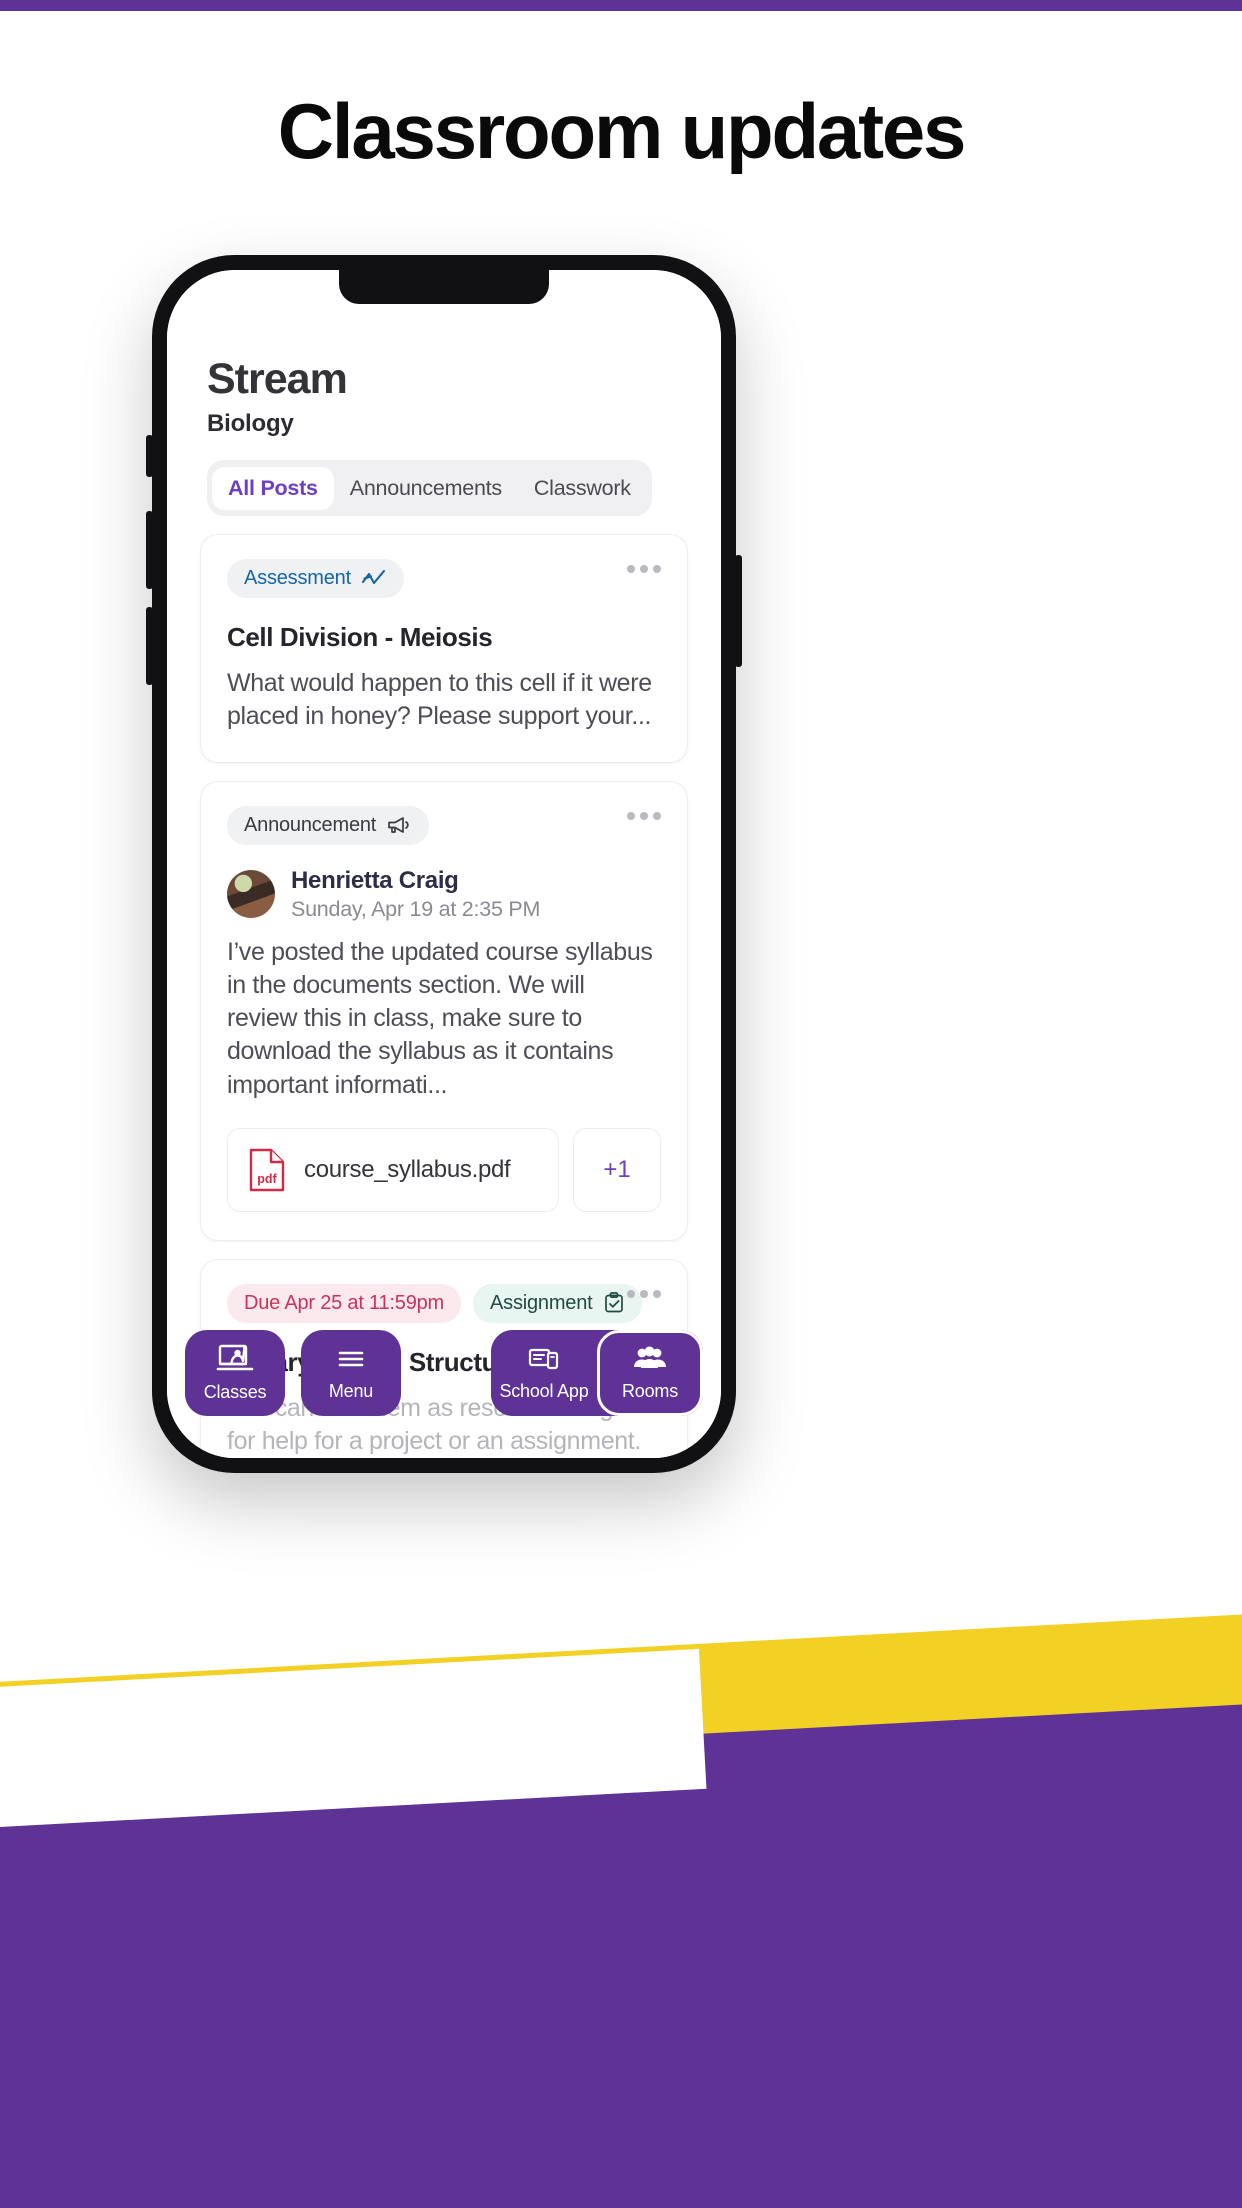  Describe the element at coordinates (149, 456) in the screenshot. I see `phone-mute-button` at that location.